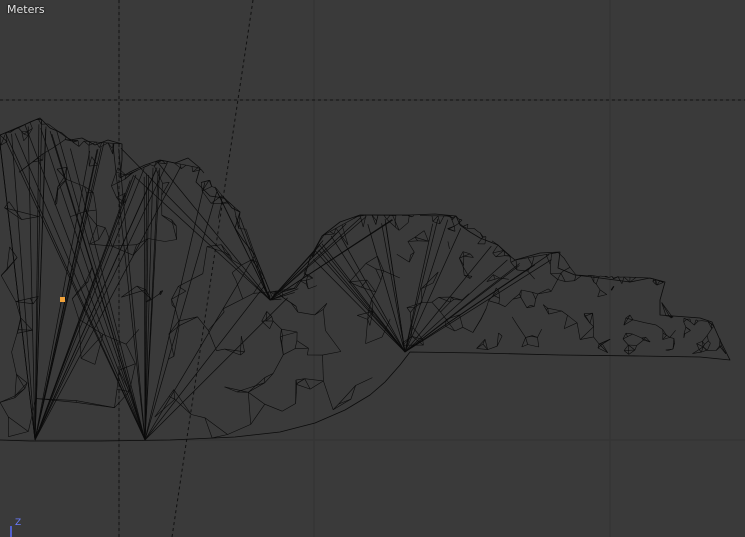  What do you see at coordinates (16, 527) in the screenshot?
I see `axis-gizmo: Z` at bounding box center [16, 527].